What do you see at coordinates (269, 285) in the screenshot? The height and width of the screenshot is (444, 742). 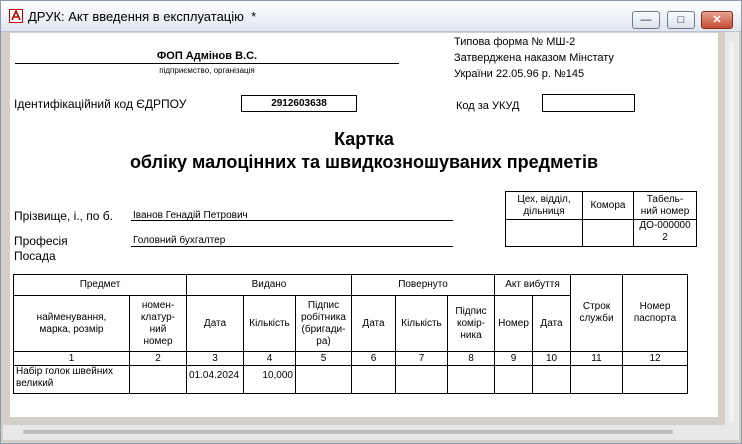 I see `issued-group-header: Видано` at bounding box center [269, 285].